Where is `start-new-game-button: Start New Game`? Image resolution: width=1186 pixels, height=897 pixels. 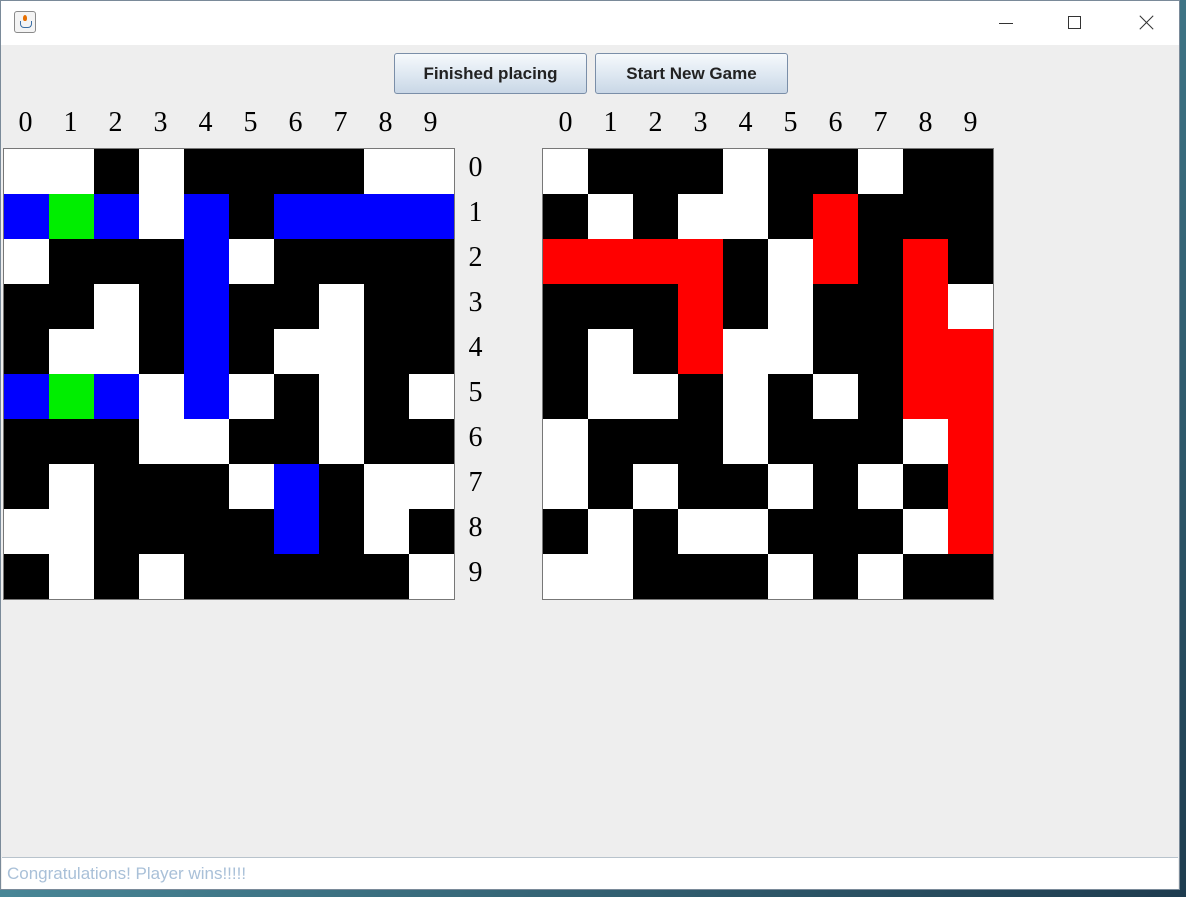 start-new-game-button: Start New Game is located at coordinates (691, 73).